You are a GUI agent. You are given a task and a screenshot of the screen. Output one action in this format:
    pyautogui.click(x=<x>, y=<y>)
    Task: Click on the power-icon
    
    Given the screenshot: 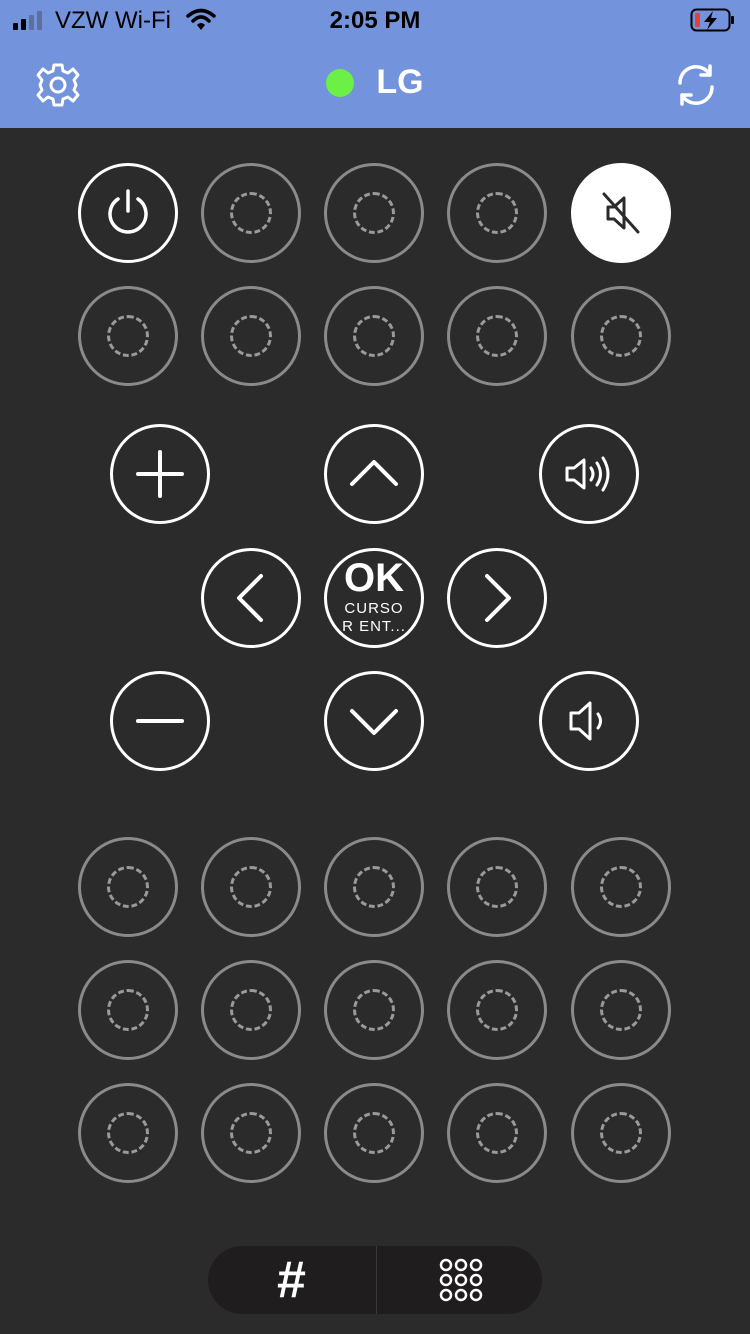 What is the action you would take?
    pyautogui.click(x=128, y=211)
    